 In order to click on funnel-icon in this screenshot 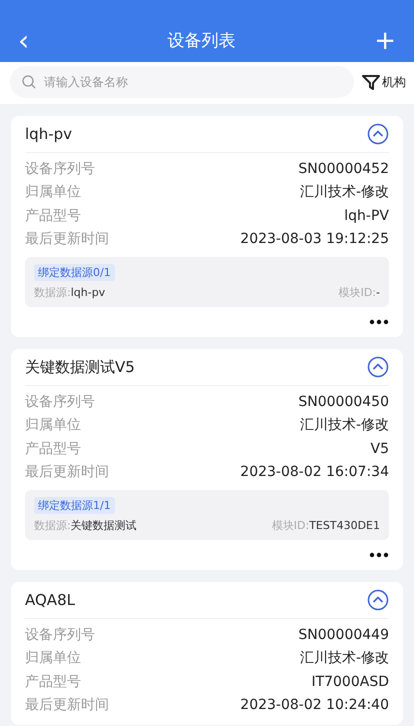, I will do `click(371, 82)`.